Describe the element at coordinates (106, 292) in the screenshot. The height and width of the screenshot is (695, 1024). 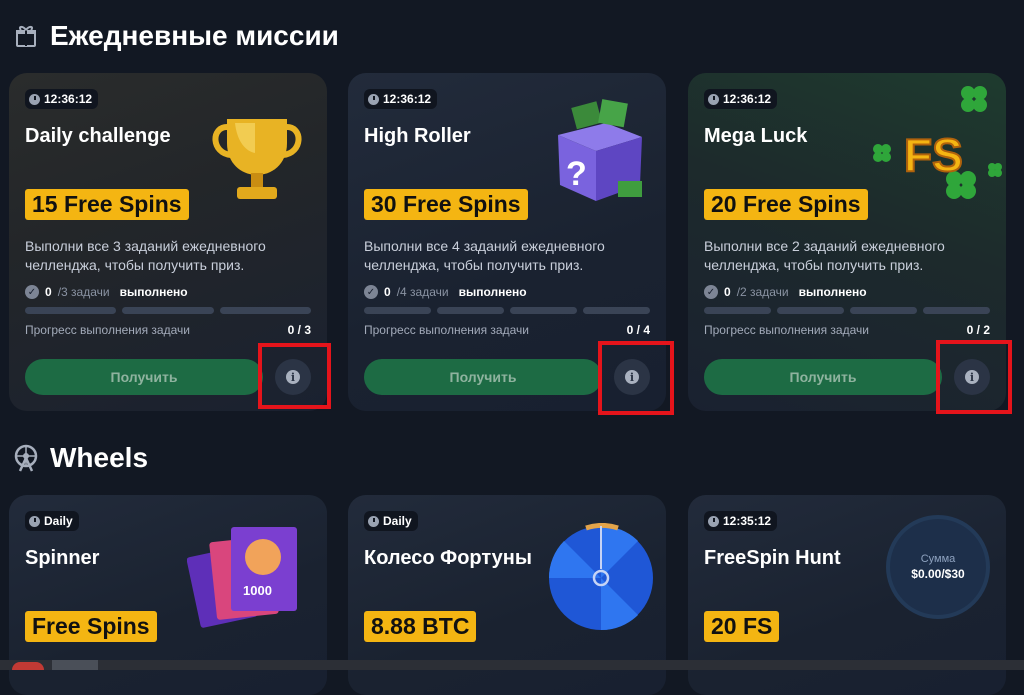
I see `tasks-status: ✓ 0/3 задачи выполнено` at that location.